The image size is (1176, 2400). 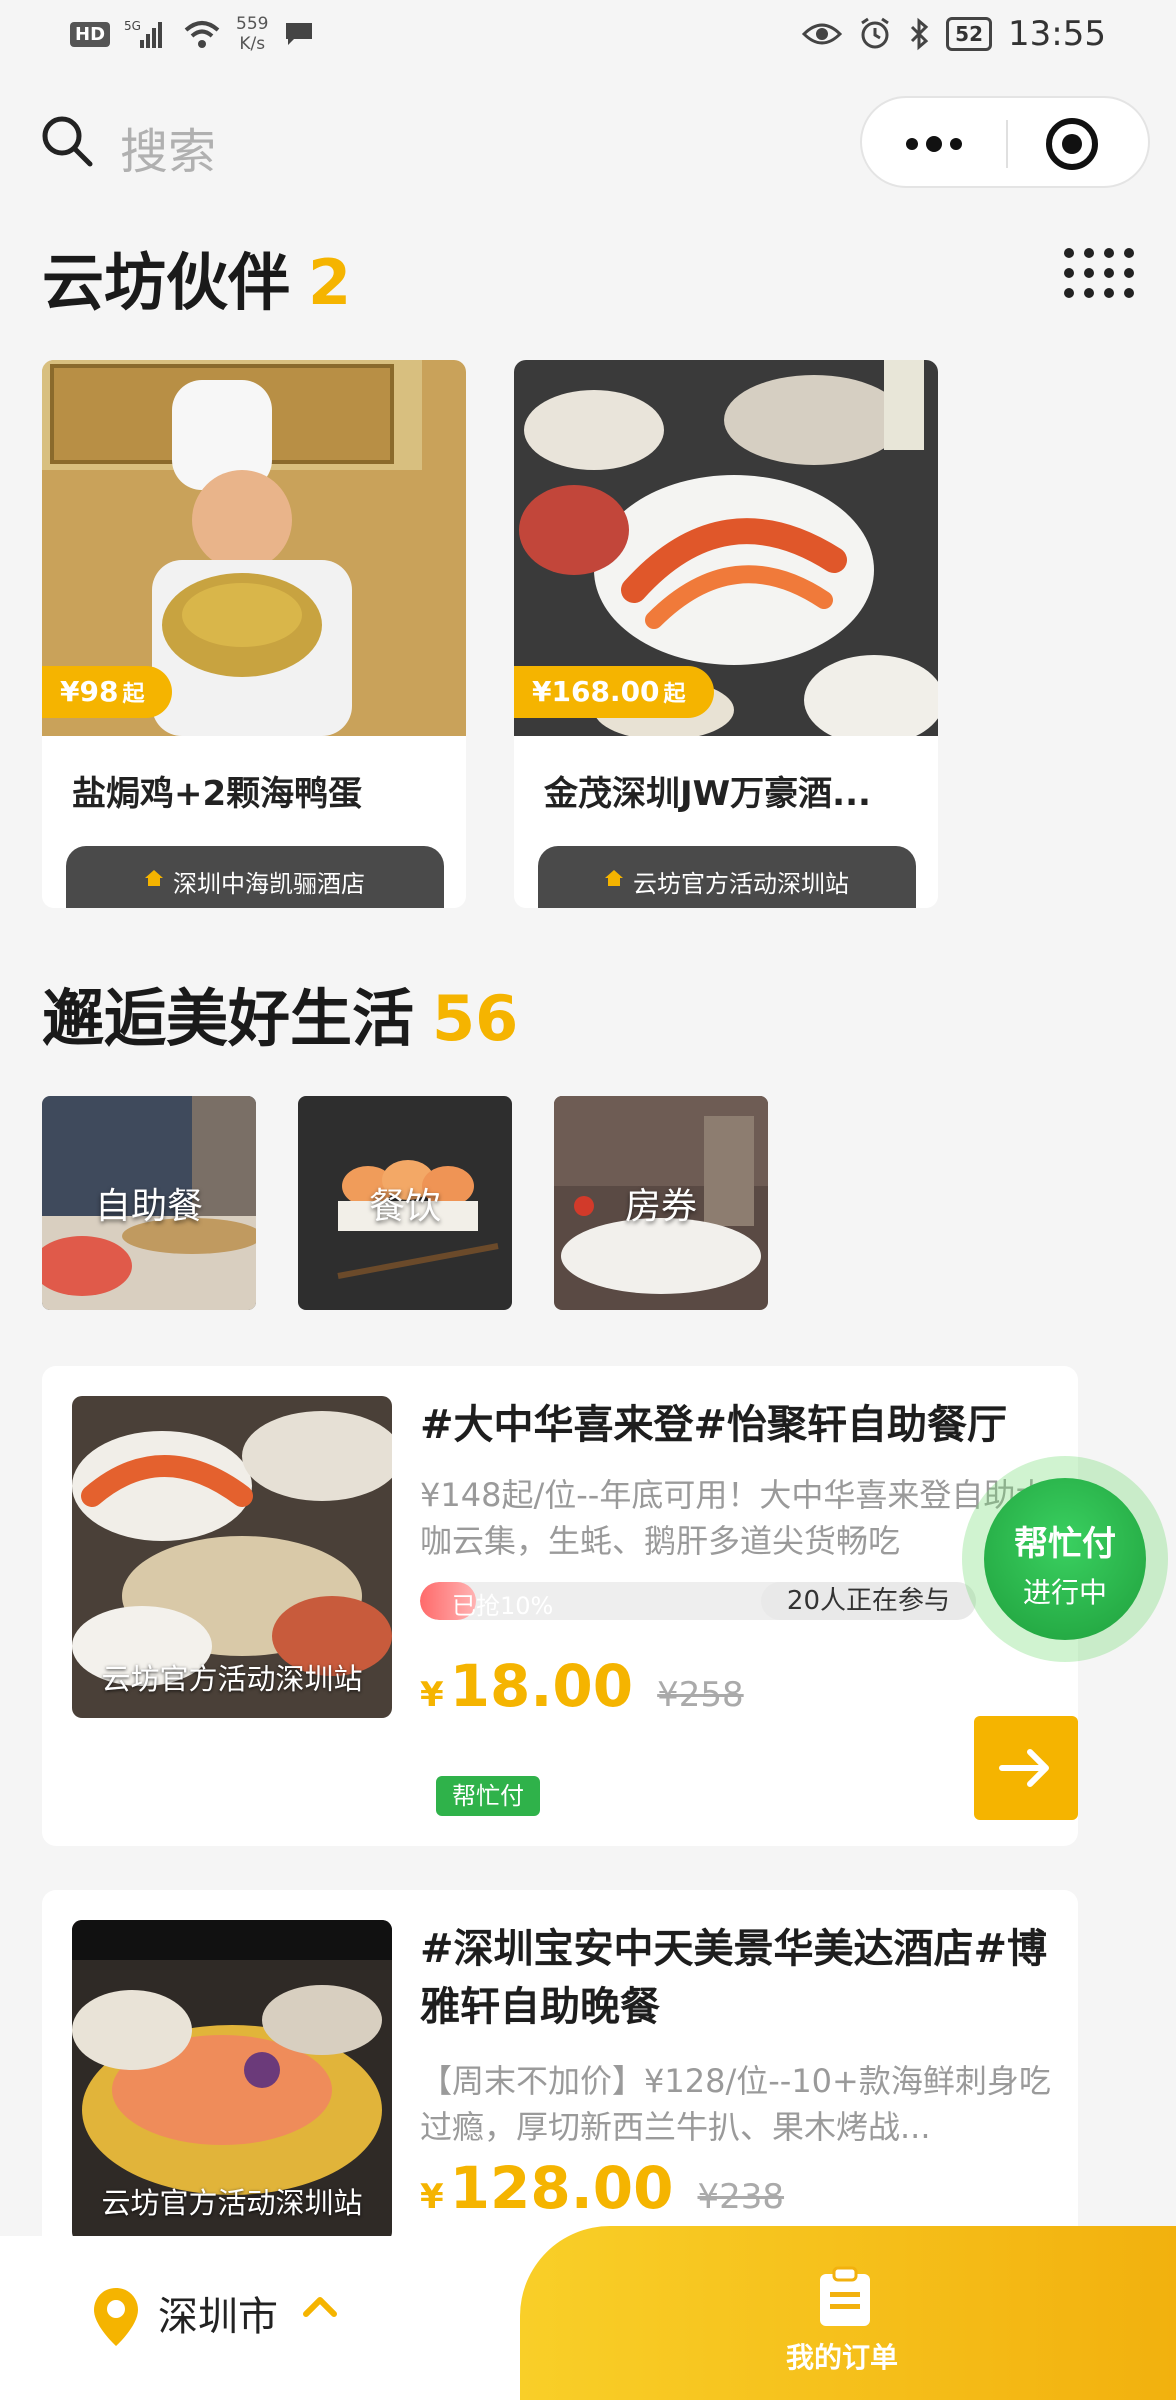 I want to click on help-pay-title: 帮忙付, so click(x=1065, y=1544).